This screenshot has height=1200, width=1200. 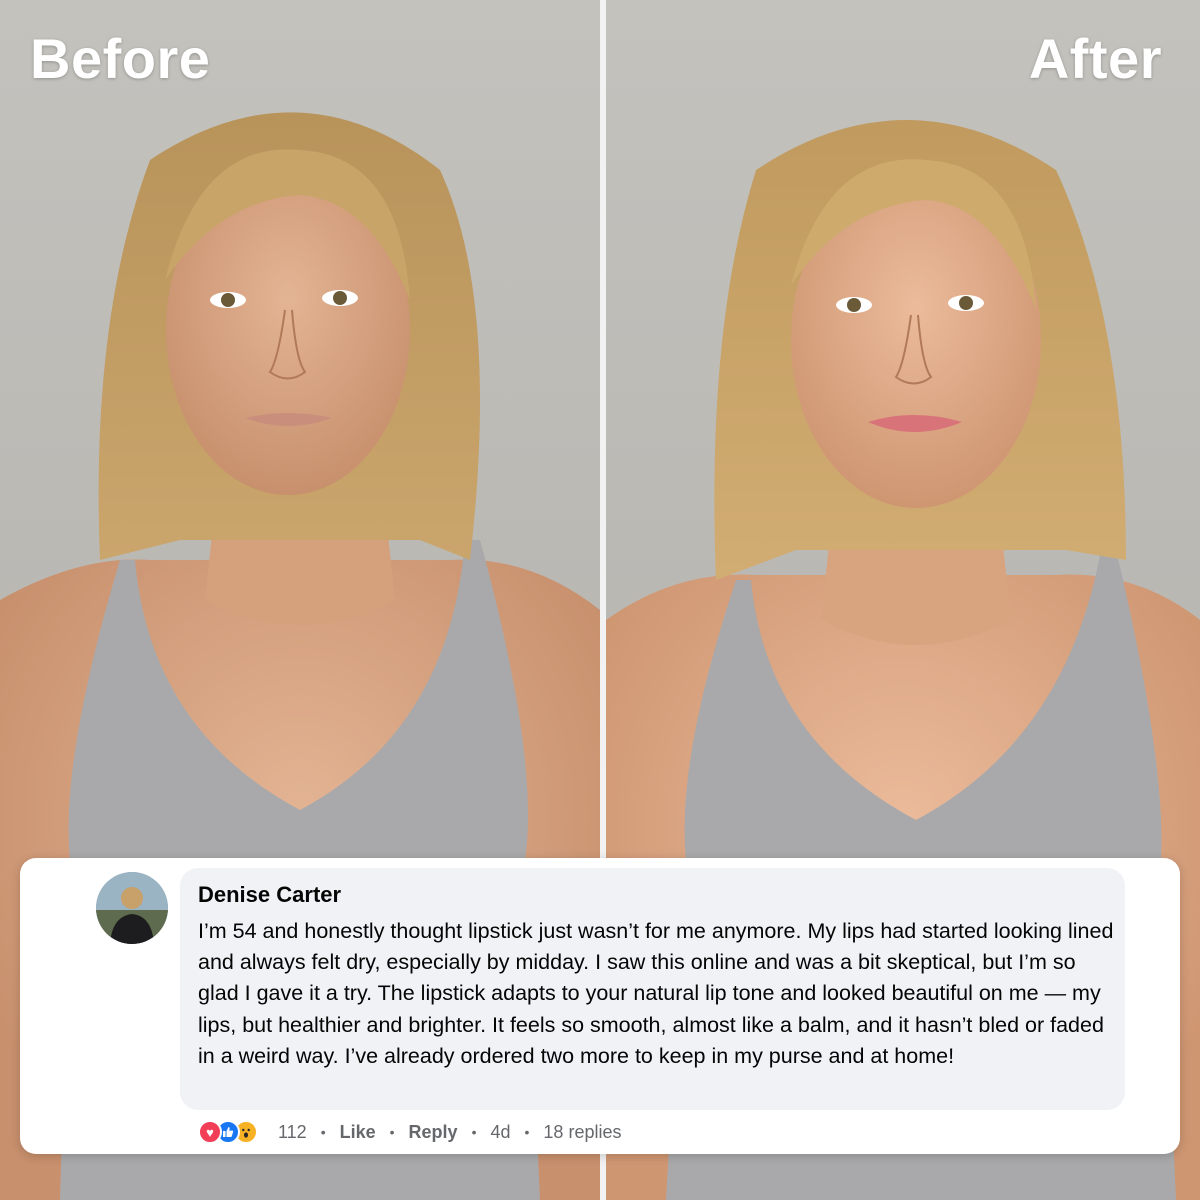 I want to click on comment-meta: ♥ 112 • Like • Reply • 4d • 18 replies, so click(x=409, y=1132).